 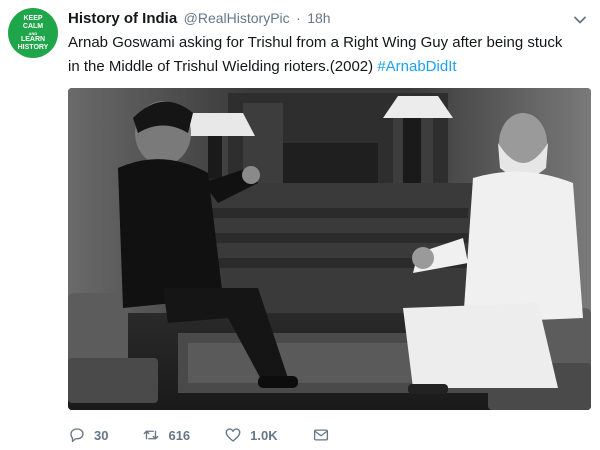 I want to click on display-name: History of India, so click(x=122, y=18).